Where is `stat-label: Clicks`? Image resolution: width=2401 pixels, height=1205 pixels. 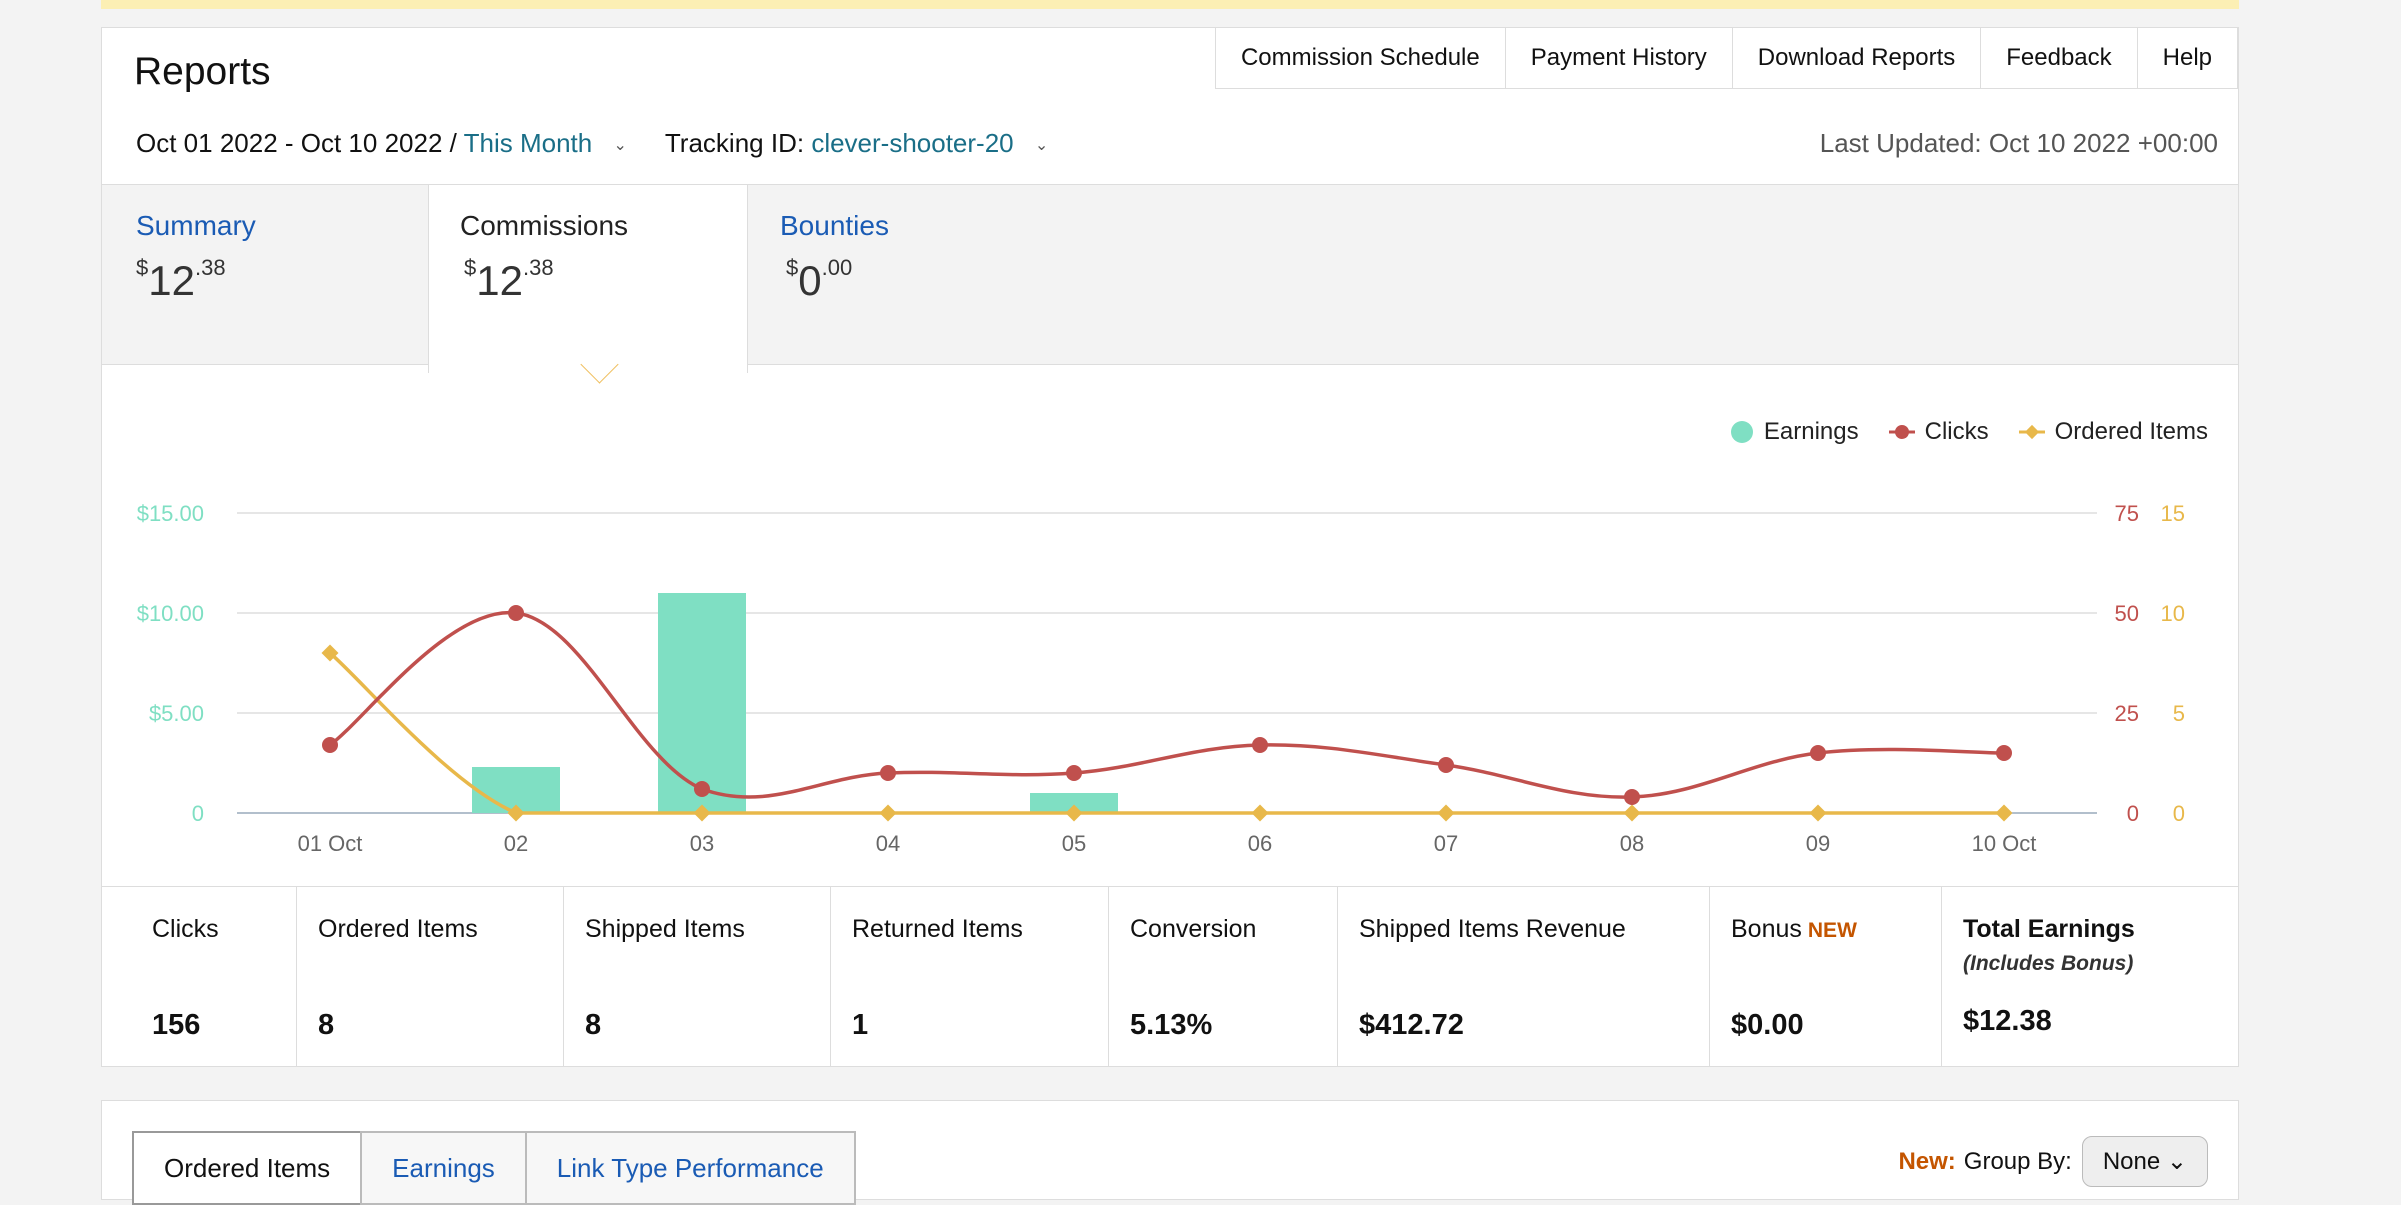 stat-label: Clicks is located at coordinates (185, 929).